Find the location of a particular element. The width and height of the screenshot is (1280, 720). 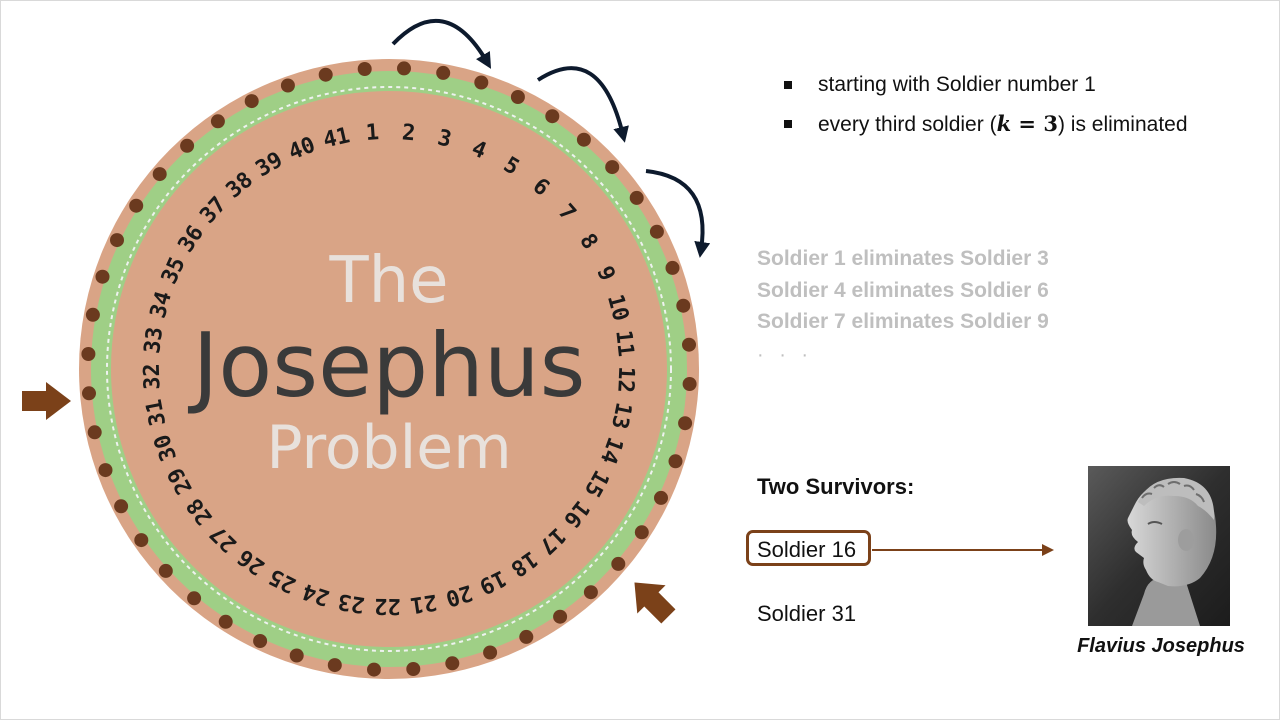

elimination-line-2: Soldier 4 eliminates Soldier 6 is located at coordinates (903, 290).